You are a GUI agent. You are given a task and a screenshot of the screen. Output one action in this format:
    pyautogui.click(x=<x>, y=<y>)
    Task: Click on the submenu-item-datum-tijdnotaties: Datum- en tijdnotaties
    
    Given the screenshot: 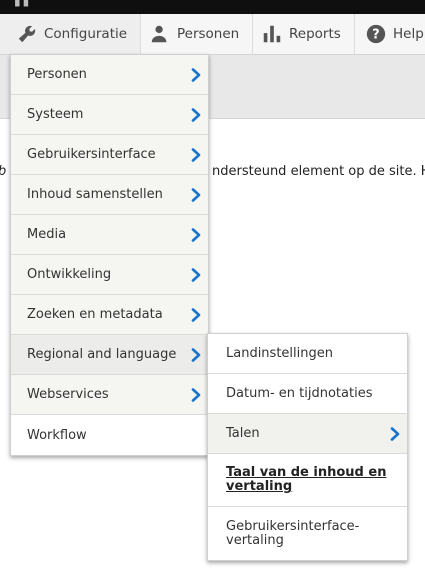 What is the action you would take?
    pyautogui.click(x=307, y=394)
    